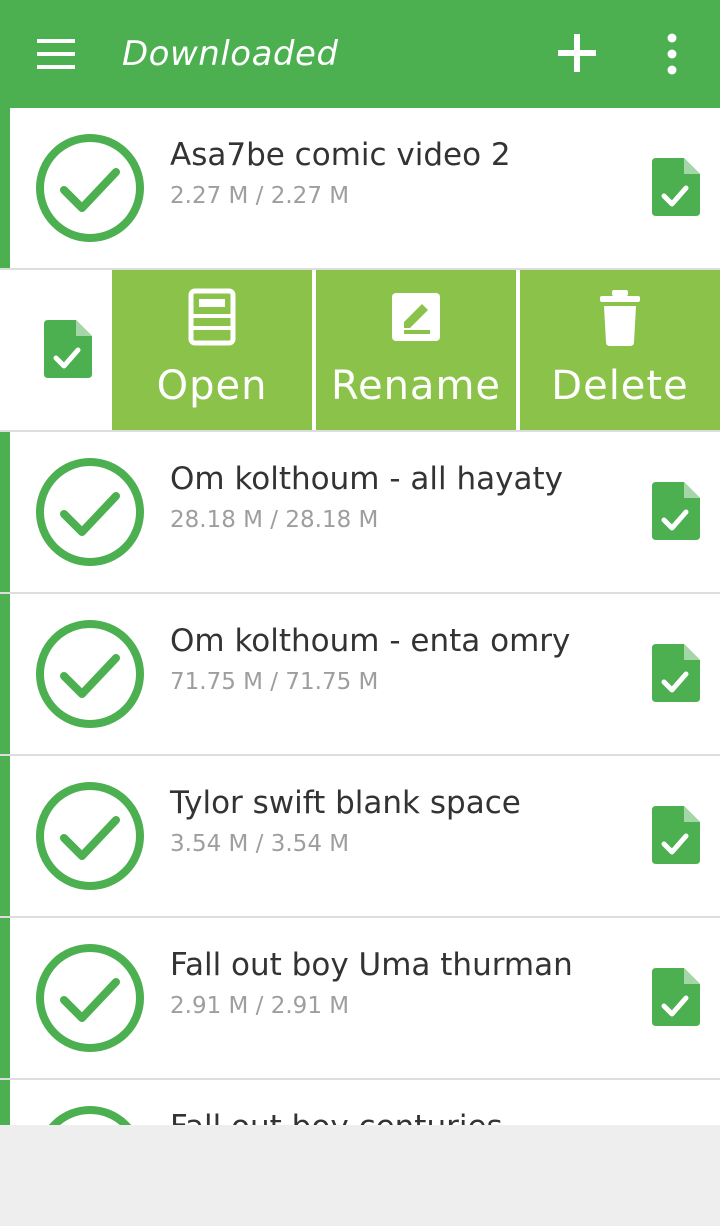 The width and height of the screenshot is (720, 1226). I want to click on download-size: 2.27 M / 2.27 M, so click(260, 196).